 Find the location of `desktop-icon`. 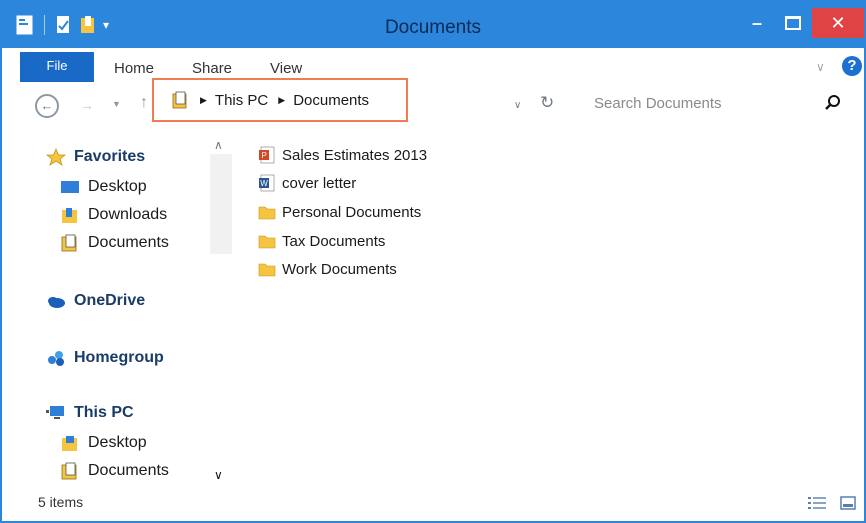

desktop-icon is located at coordinates (70, 187).